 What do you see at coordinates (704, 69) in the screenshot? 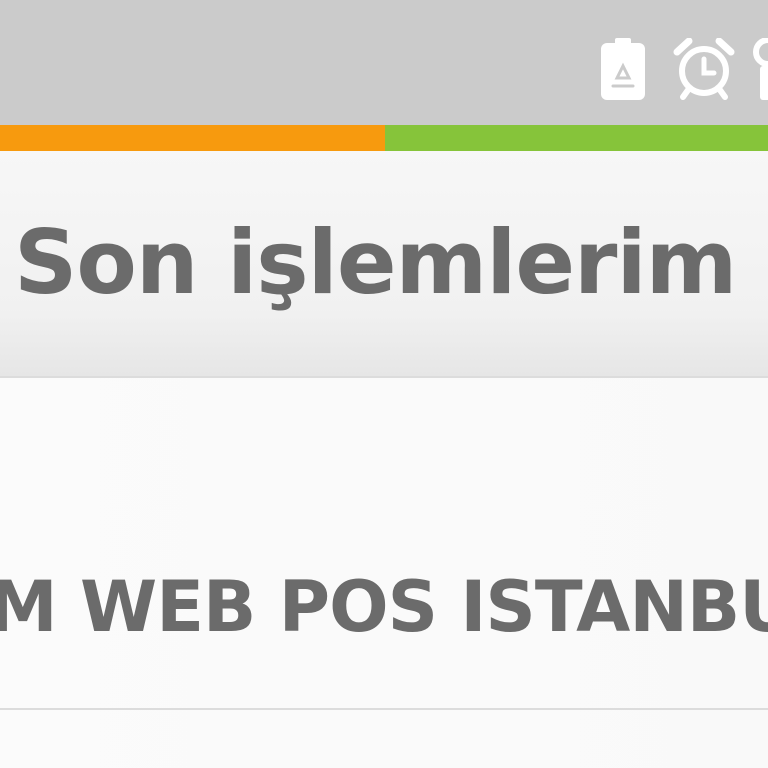
I see `alarm-clock-icon` at bounding box center [704, 69].